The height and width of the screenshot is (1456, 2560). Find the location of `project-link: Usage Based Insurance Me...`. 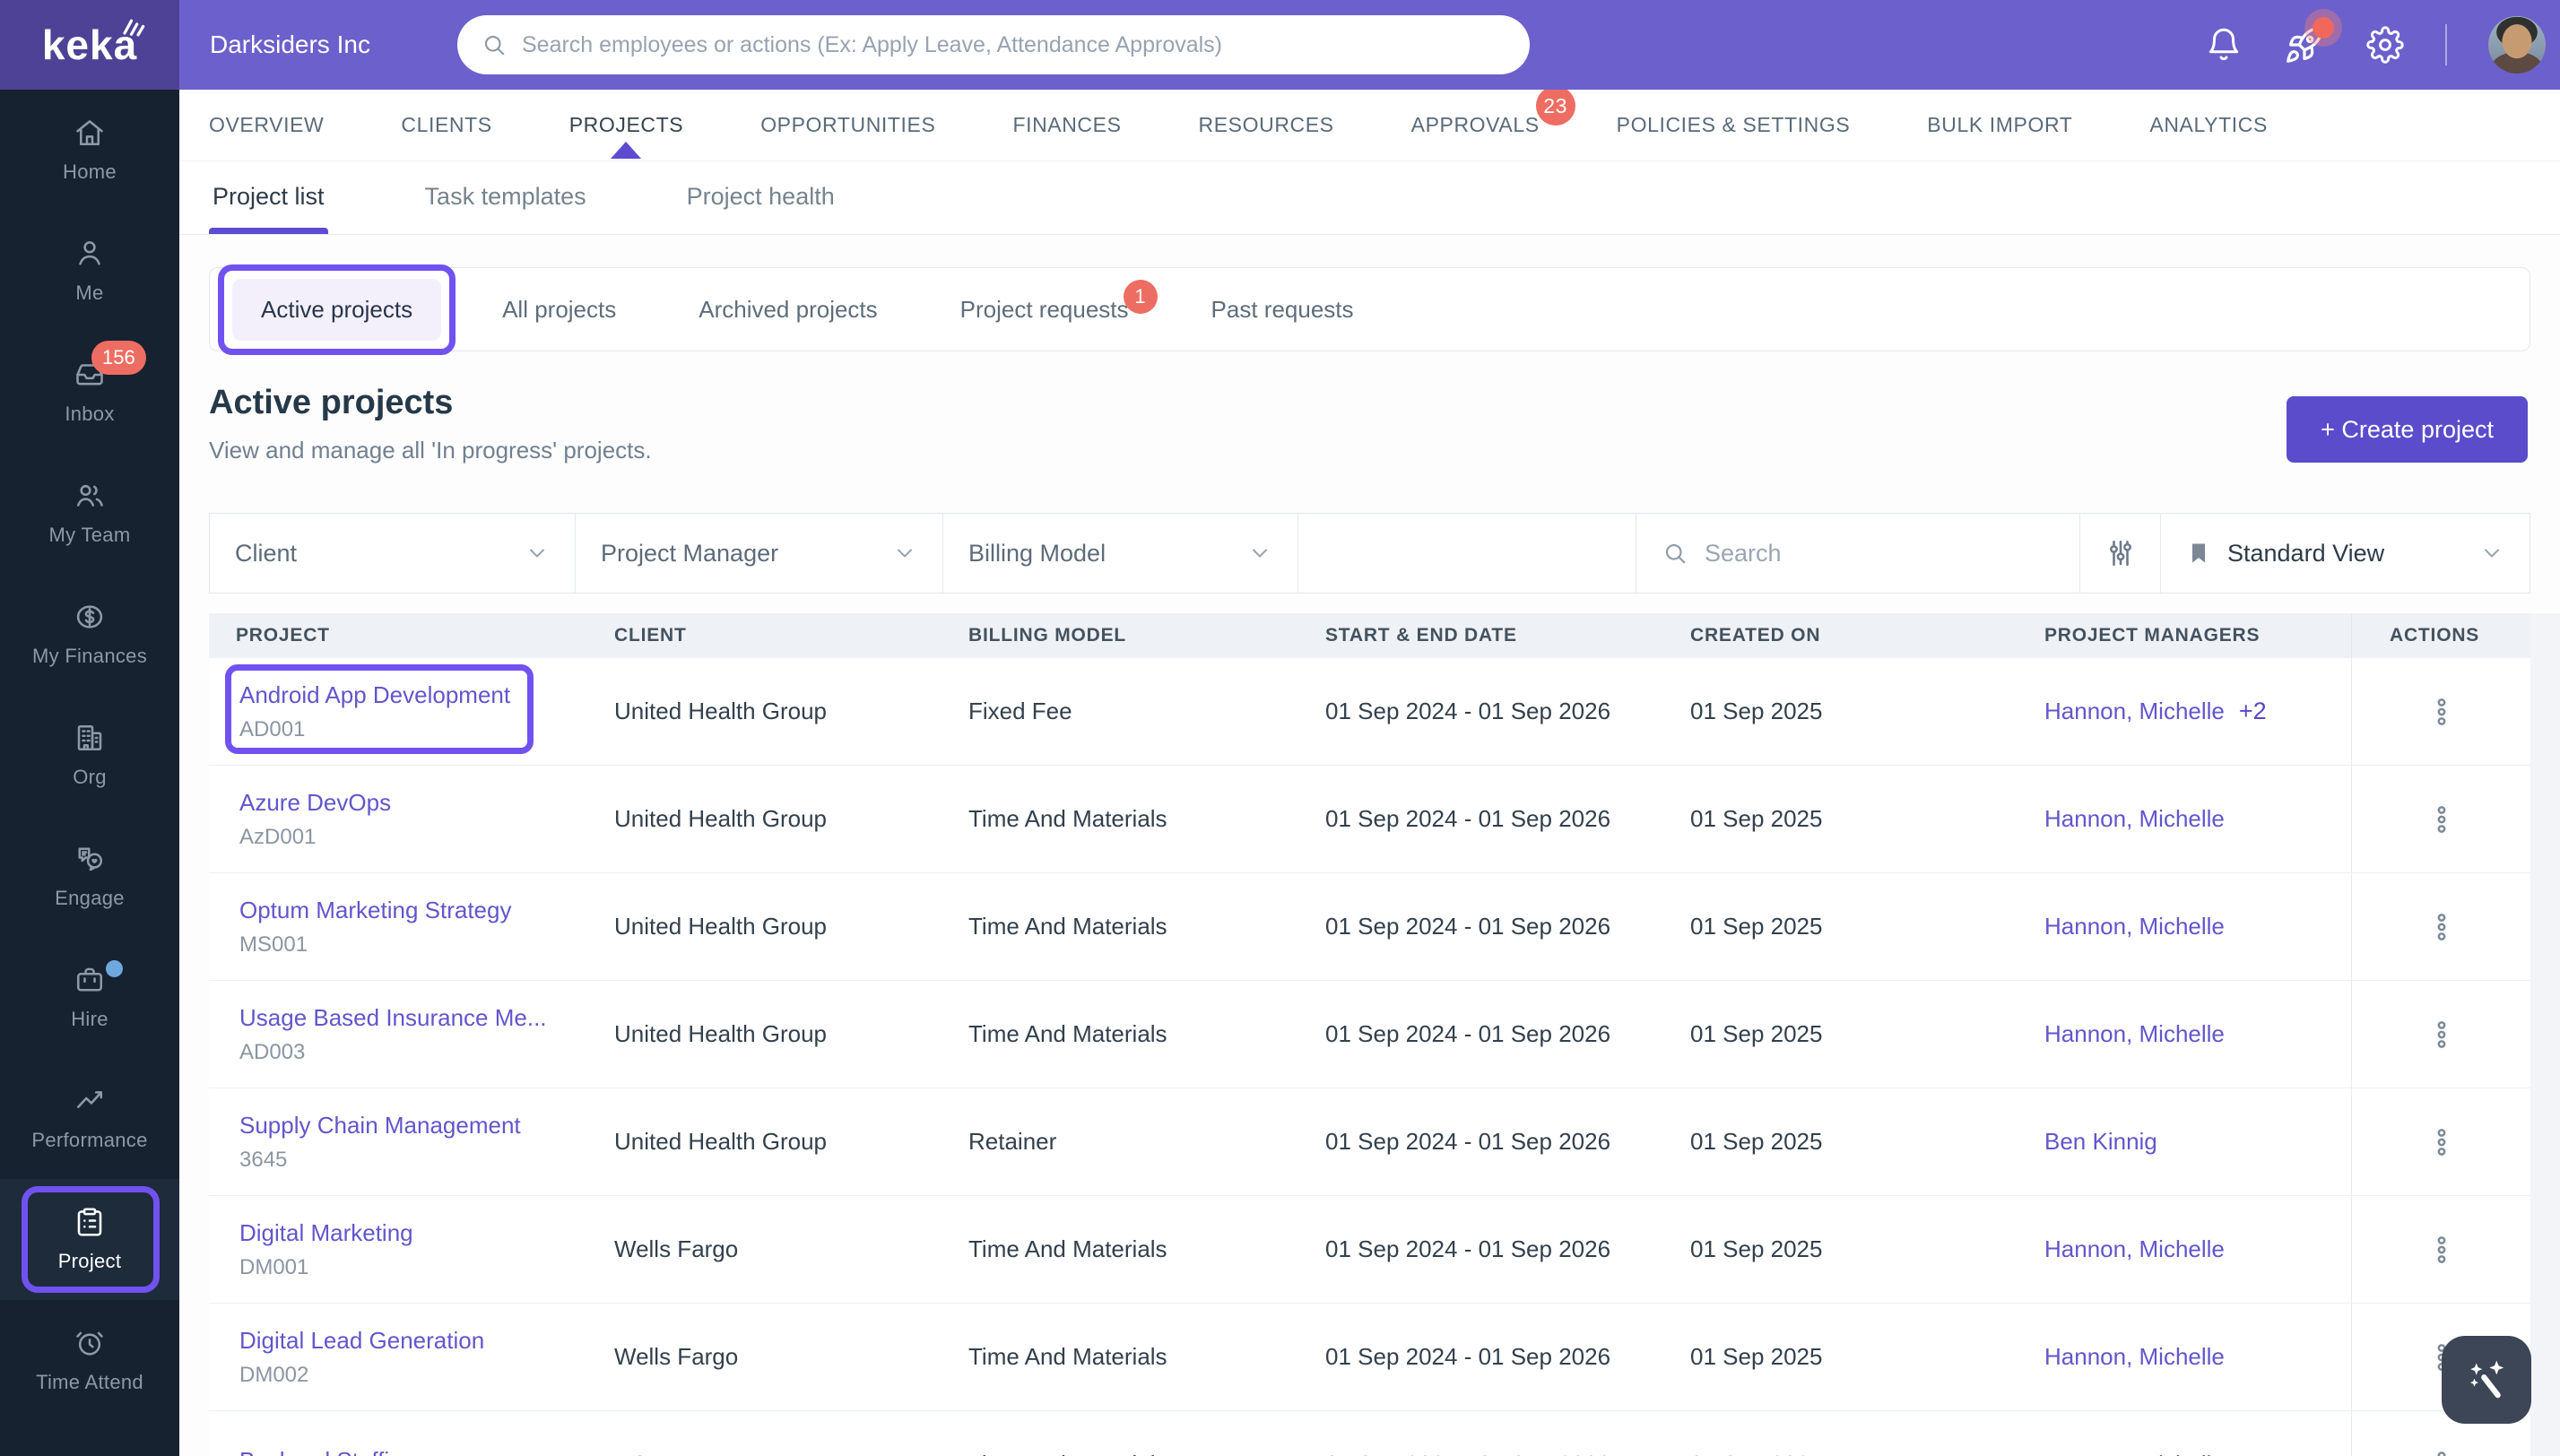

project-link: Usage Based Insurance Me... is located at coordinates (393, 1018).